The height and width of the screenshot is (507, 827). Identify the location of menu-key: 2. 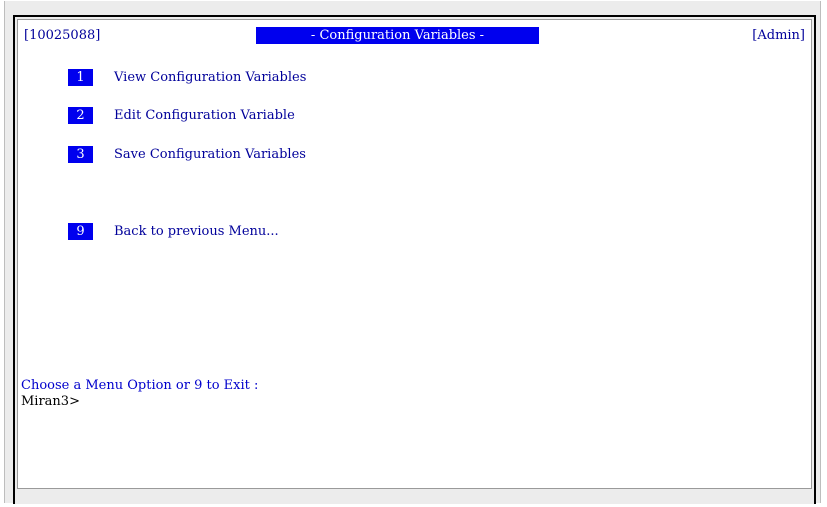
(80, 115).